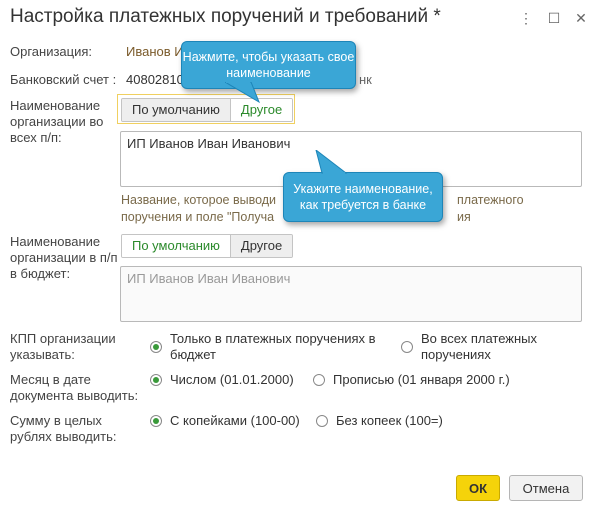  What do you see at coordinates (351, 294) in the screenshot?
I see `name-budget-input: ИП Иванов Иван Иванович` at bounding box center [351, 294].